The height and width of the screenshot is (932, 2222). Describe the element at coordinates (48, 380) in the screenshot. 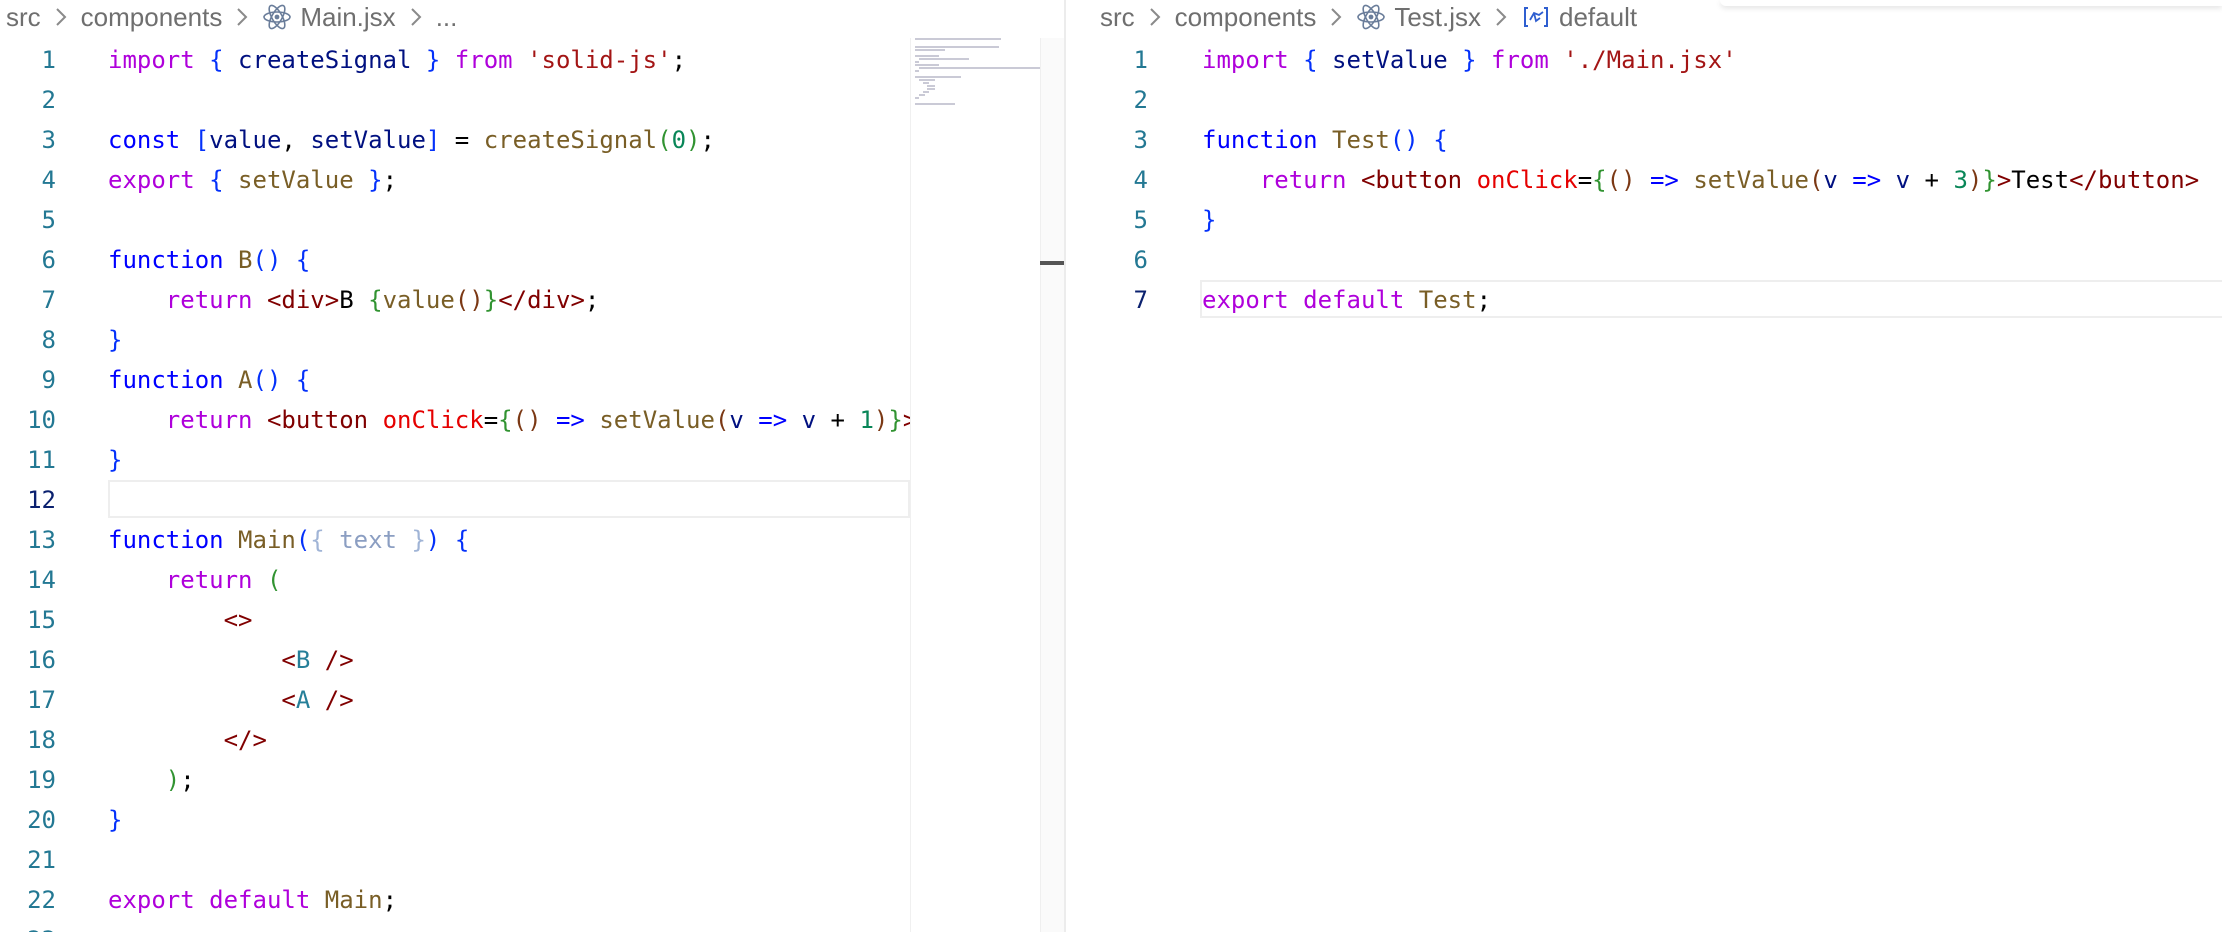

I see `line-number: 9` at that location.